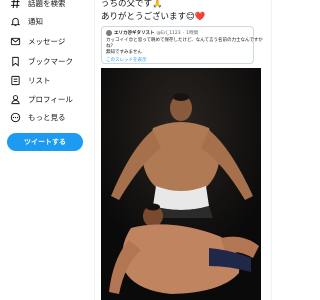 Image resolution: width=320 pixels, height=300 pixels. Describe the element at coordinates (124, 52) in the screenshot. I see `quoted-body-line-3: 無知ですみません` at that location.